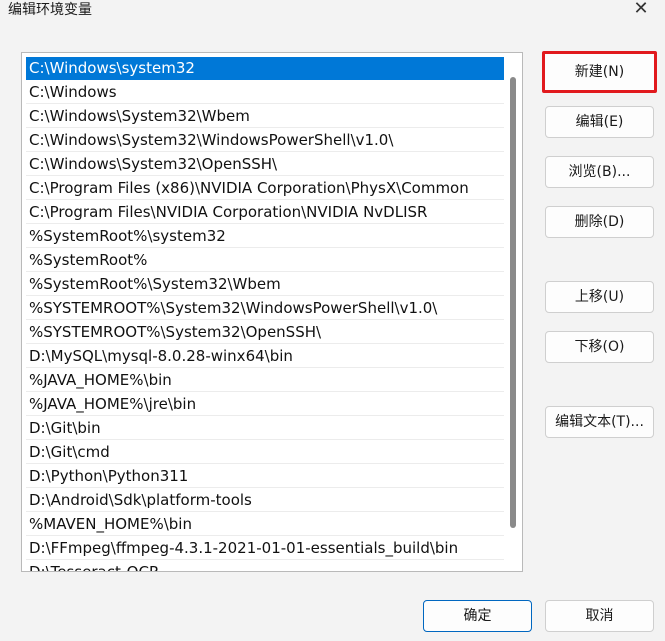 Image resolution: width=665 pixels, height=641 pixels. What do you see at coordinates (265, 284) in the screenshot?
I see `path-list-item: %SystemRoot%\System32\Wbem` at bounding box center [265, 284].